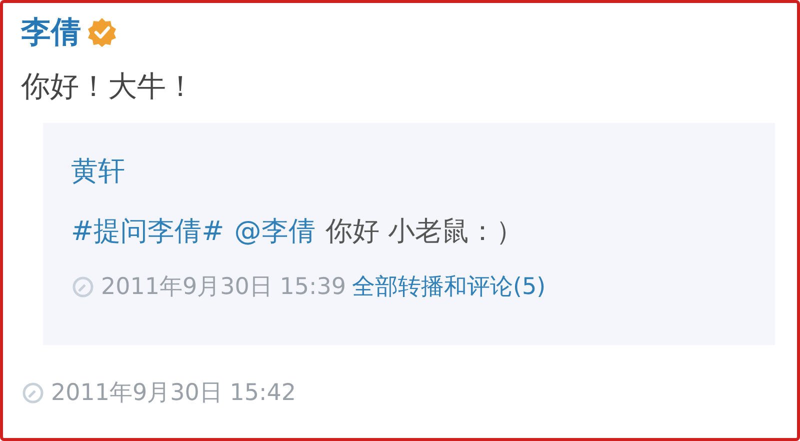  I want to click on repost-time: 2011年9月30日 15:39, so click(223, 287).